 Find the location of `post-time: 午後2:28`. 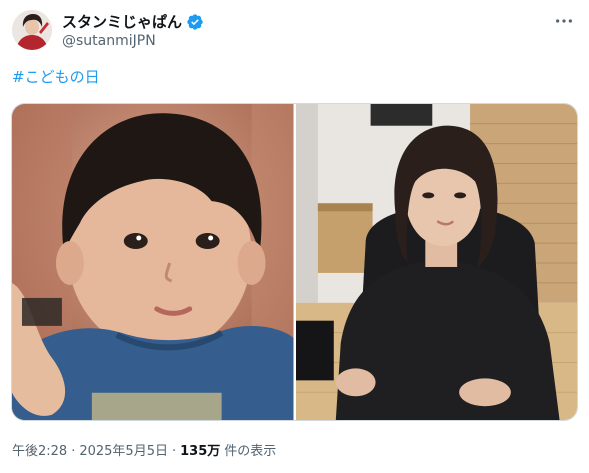

post-time: 午後2:28 is located at coordinates (39, 449).